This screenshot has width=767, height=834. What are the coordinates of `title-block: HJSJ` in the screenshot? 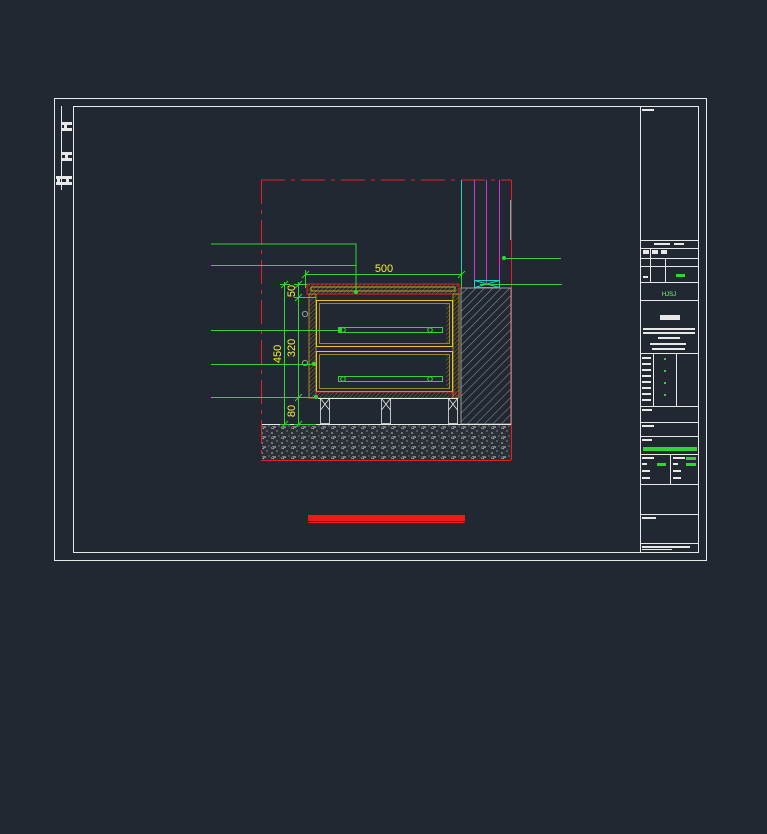 It's located at (669, 329).